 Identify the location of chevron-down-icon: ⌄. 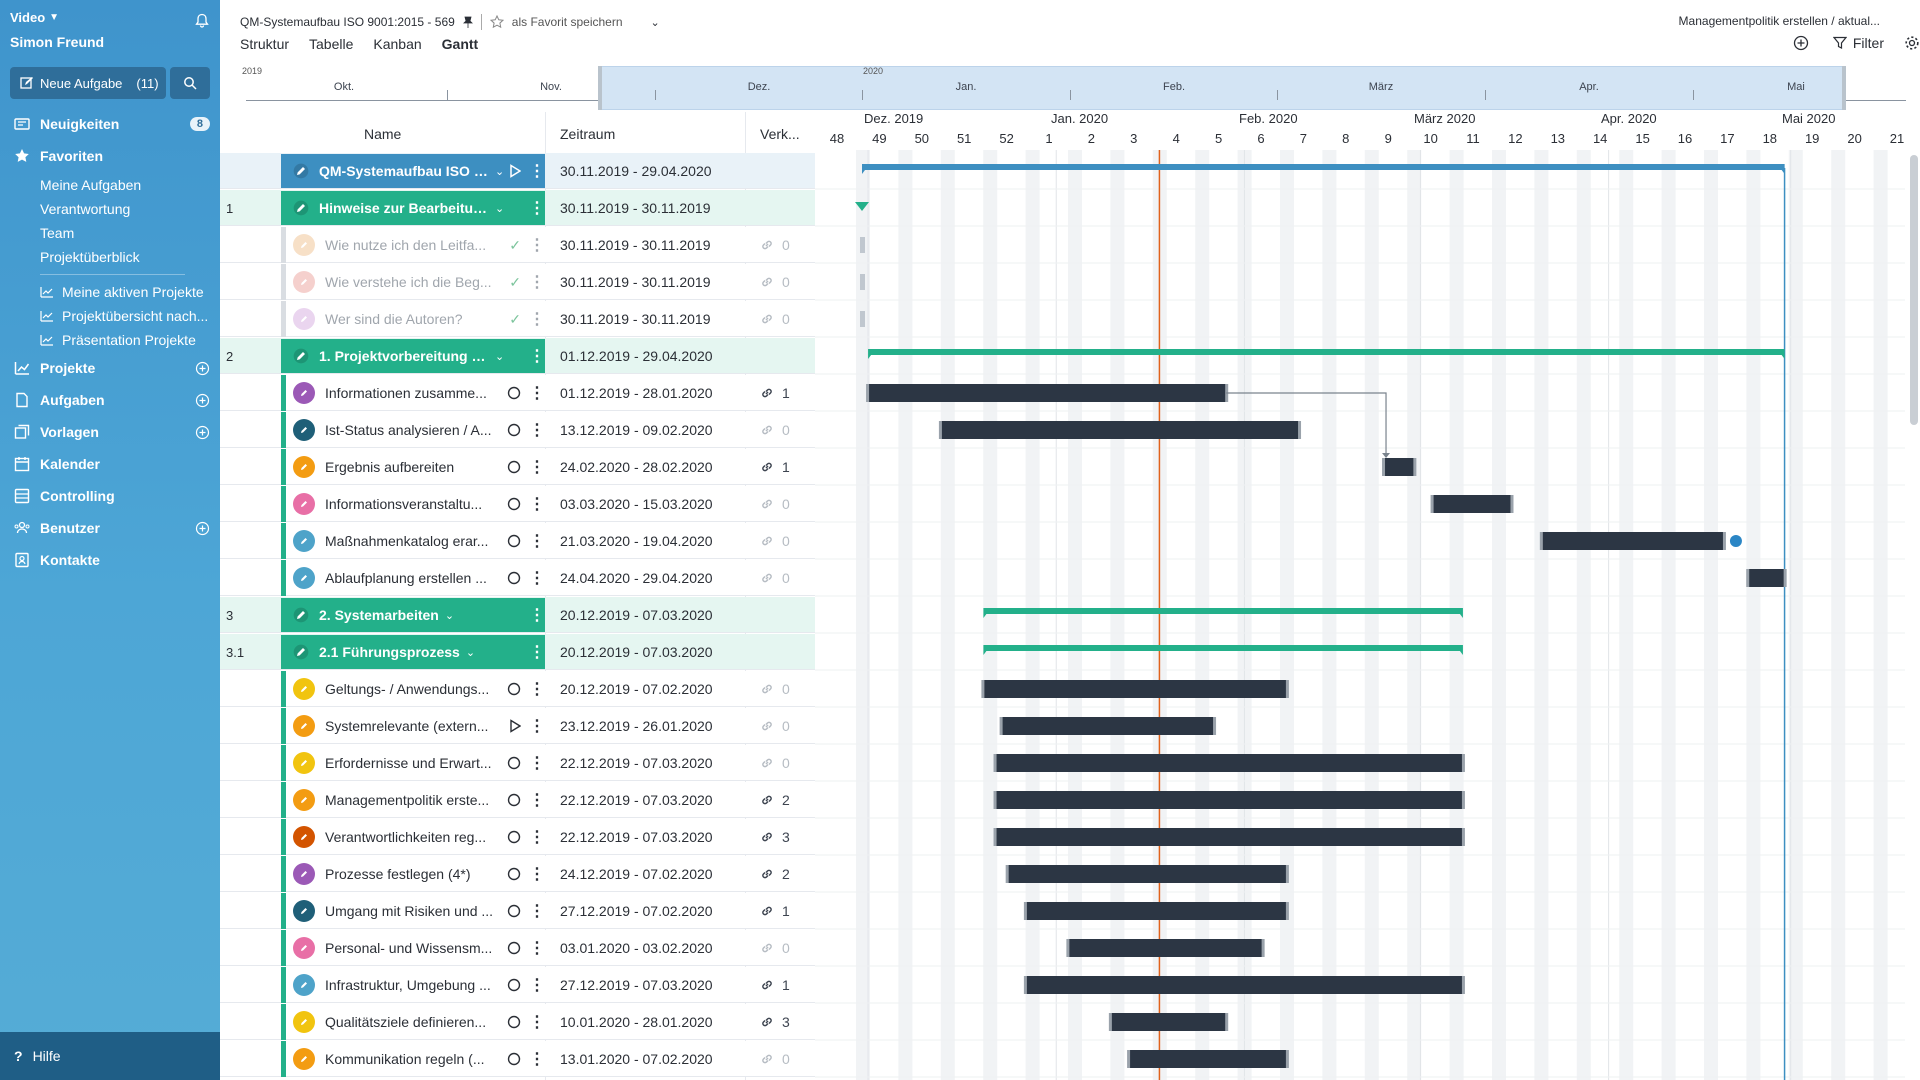
(470, 652).